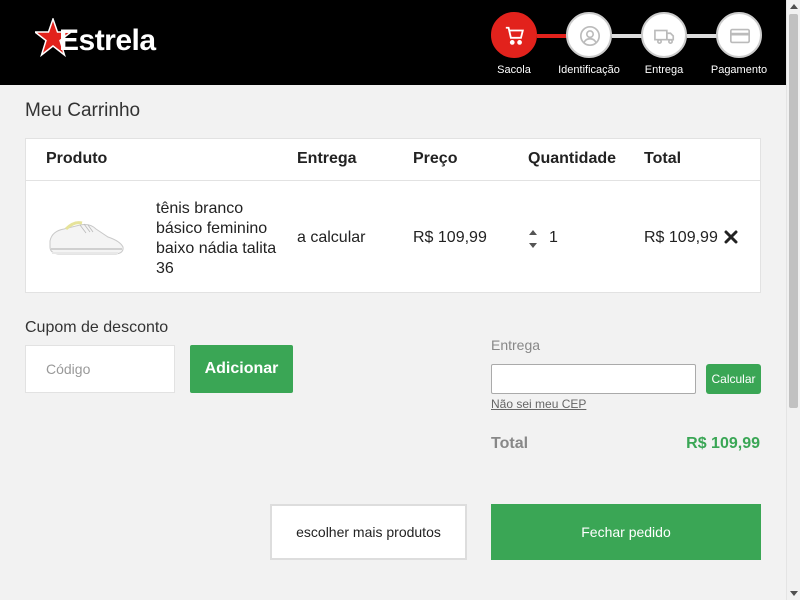 The image size is (800, 600). Describe the element at coordinates (241, 369) in the screenshot. I see `add-coupon-button: Adicionar` at that location.